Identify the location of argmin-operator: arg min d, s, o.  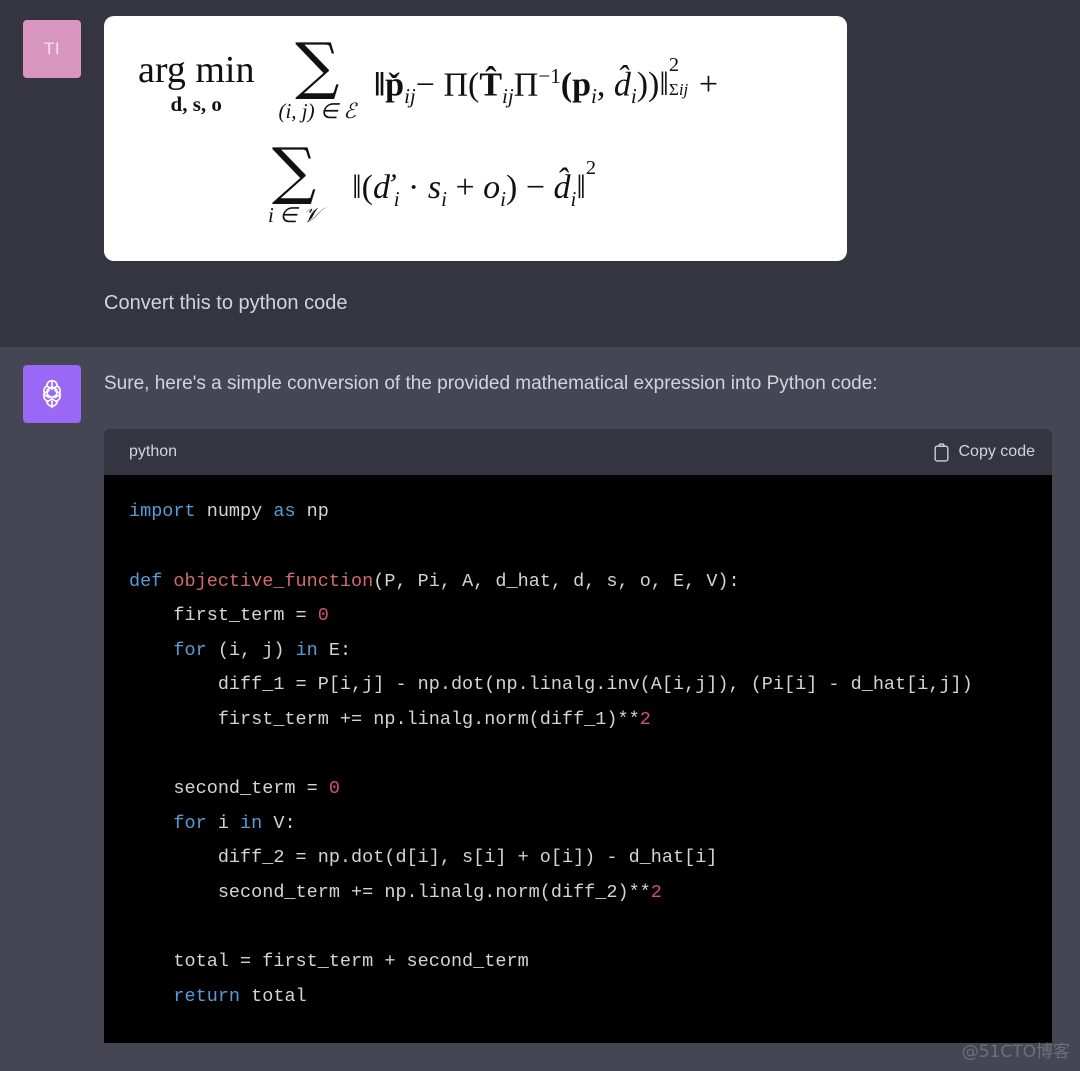
(196, 86).